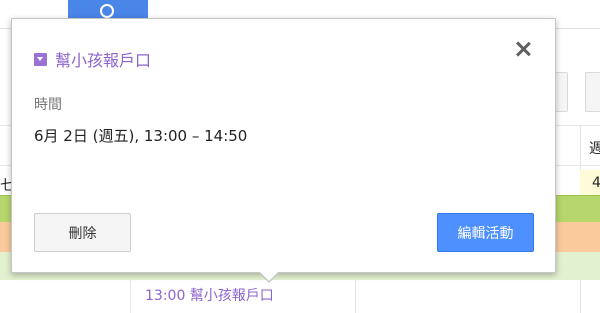  I want to click on calendar-event: 13:00 幫小孩報戶口, so click(209, 295).